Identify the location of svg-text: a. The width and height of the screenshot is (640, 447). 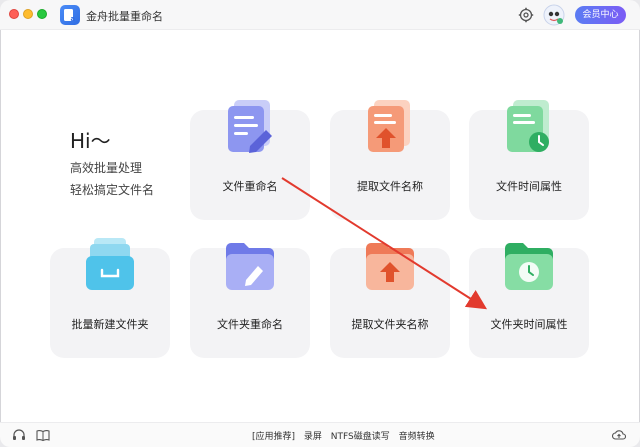
(73, 19).